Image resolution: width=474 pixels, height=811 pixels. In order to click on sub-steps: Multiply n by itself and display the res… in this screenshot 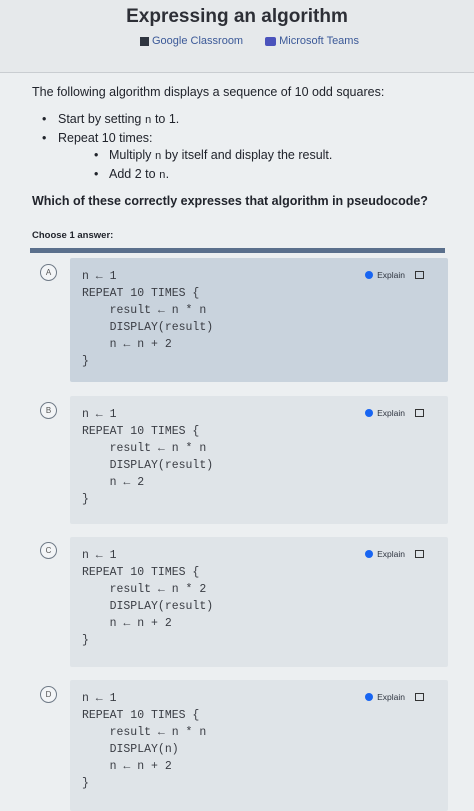, I will do `click(255, 166)`.